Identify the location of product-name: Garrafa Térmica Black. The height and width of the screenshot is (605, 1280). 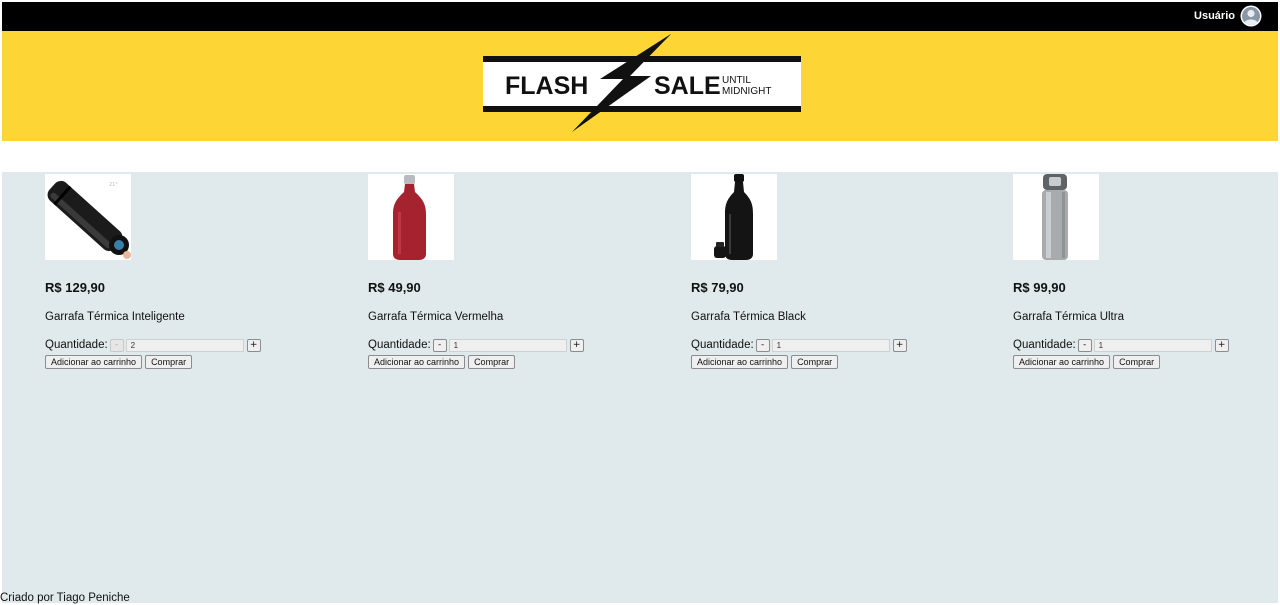
(748, 317).